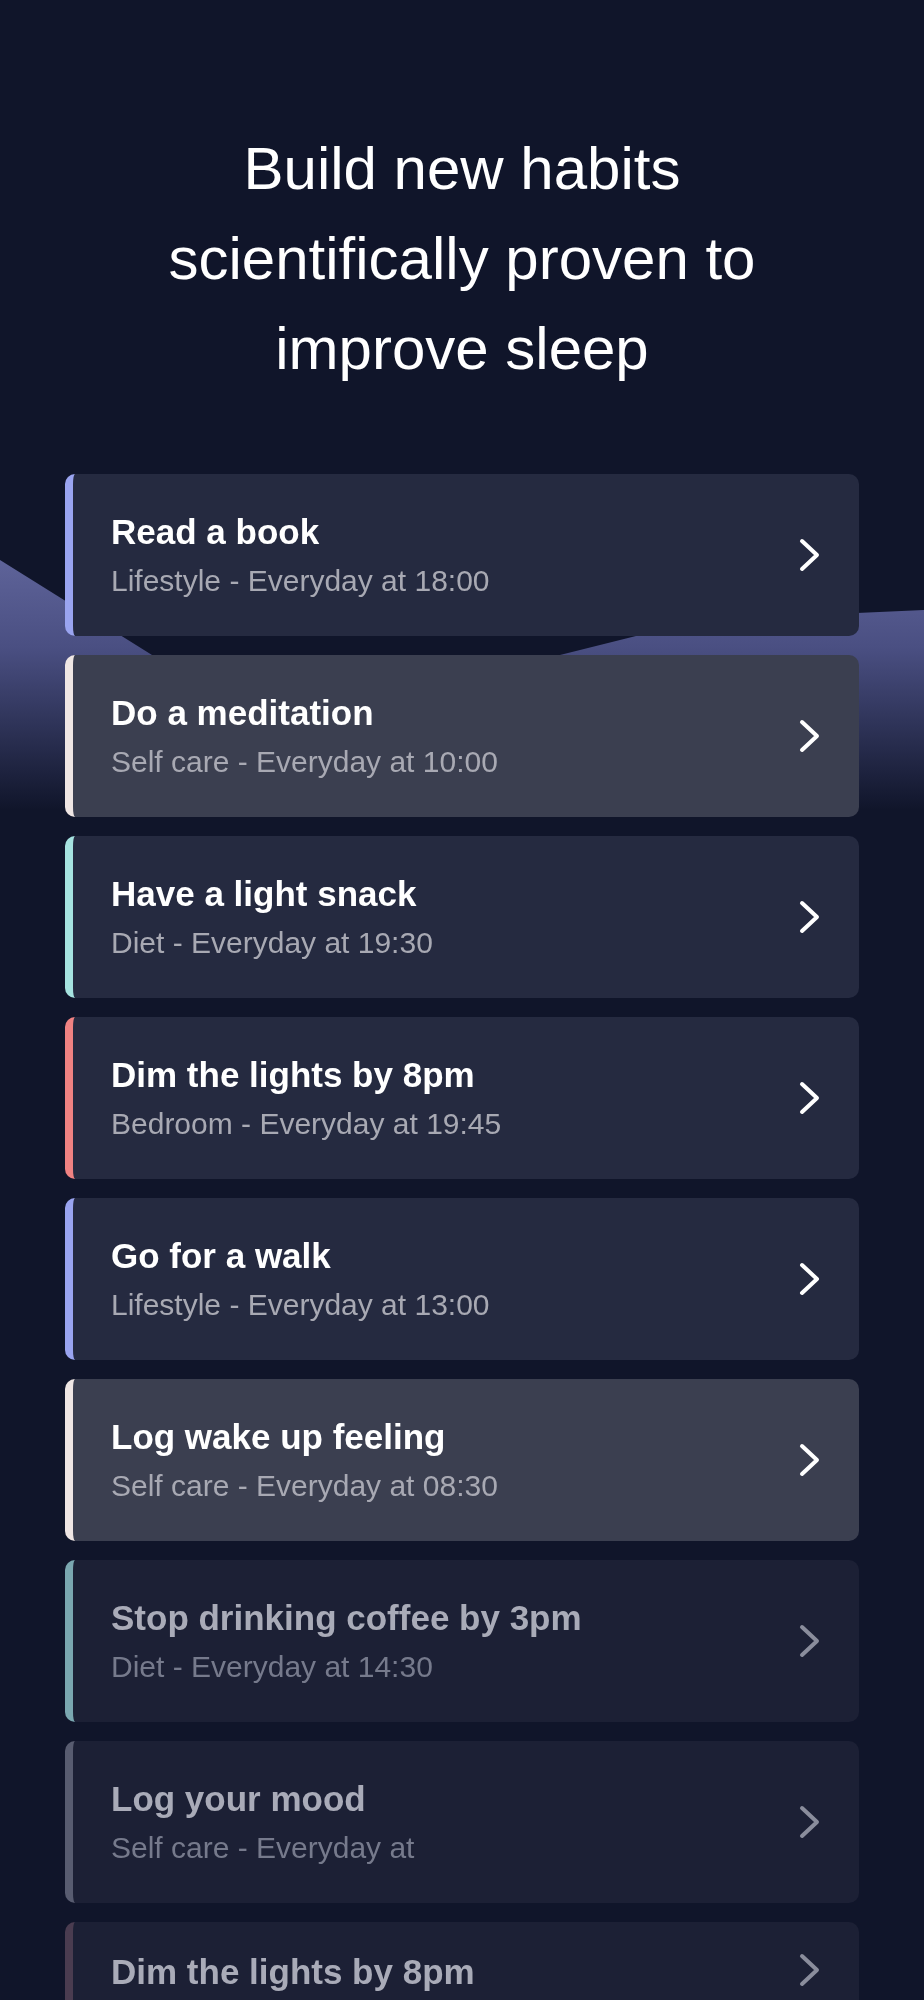  I want to click on habit-item: Log wake up feeling Self care - Everyday at 08:30, so click(462, 1460).